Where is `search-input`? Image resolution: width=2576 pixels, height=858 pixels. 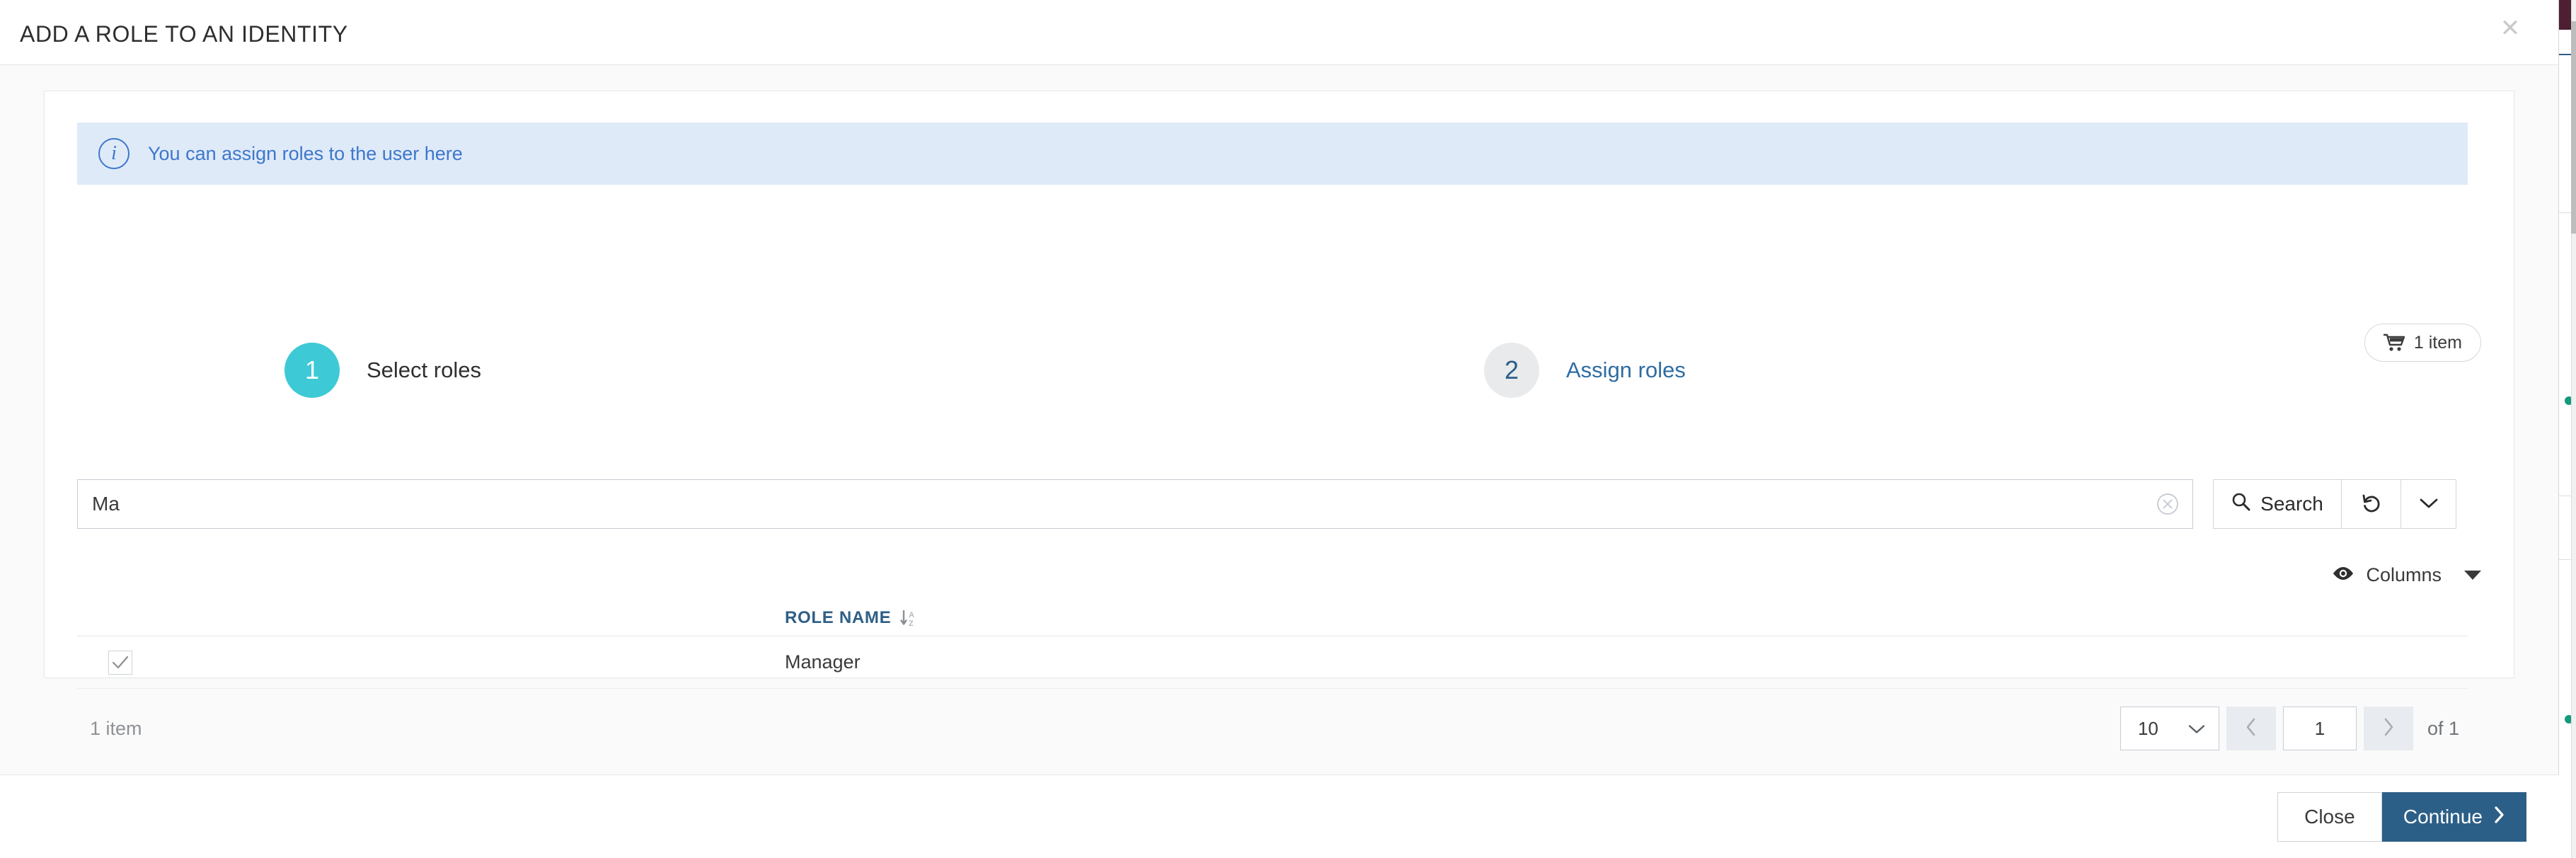
search-input is located at coordinates (1135, 504).